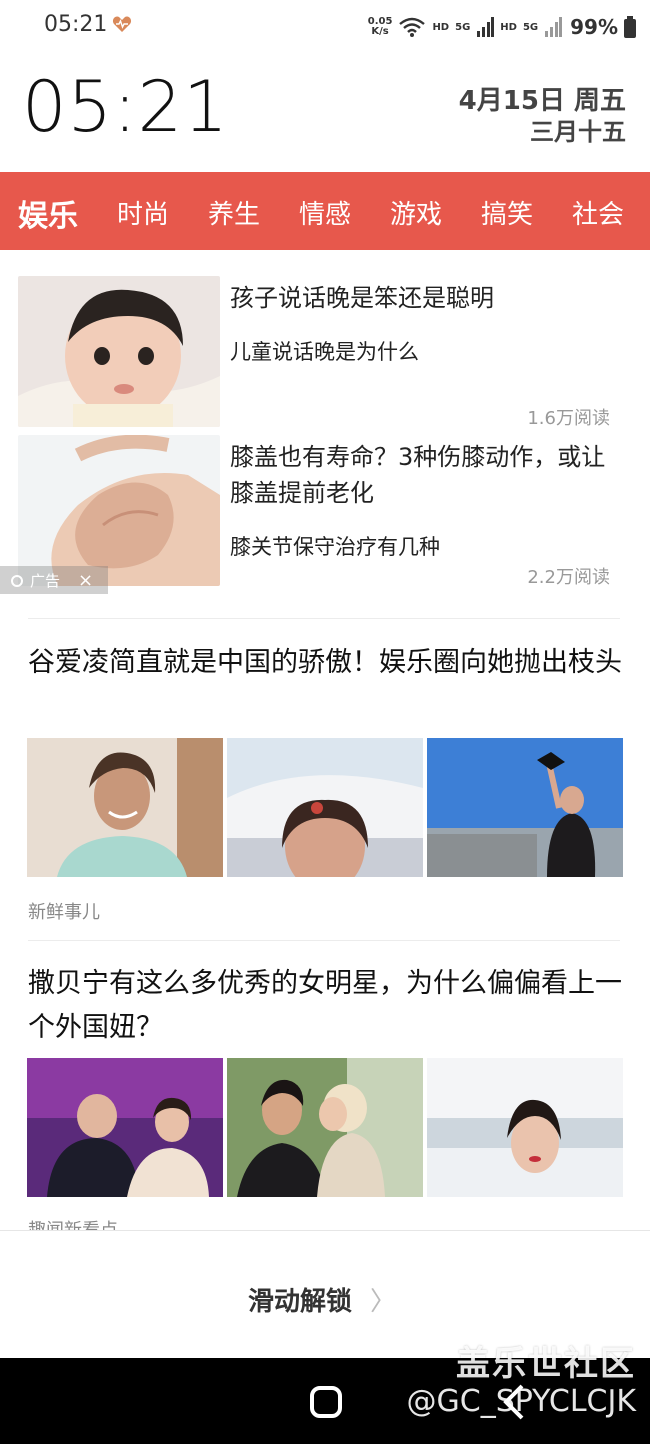 The height and width of the screenshot is (1444, 650). Describe the element at coordinates (122, 24) in the screenshot. I see `heart-icon` at that location.